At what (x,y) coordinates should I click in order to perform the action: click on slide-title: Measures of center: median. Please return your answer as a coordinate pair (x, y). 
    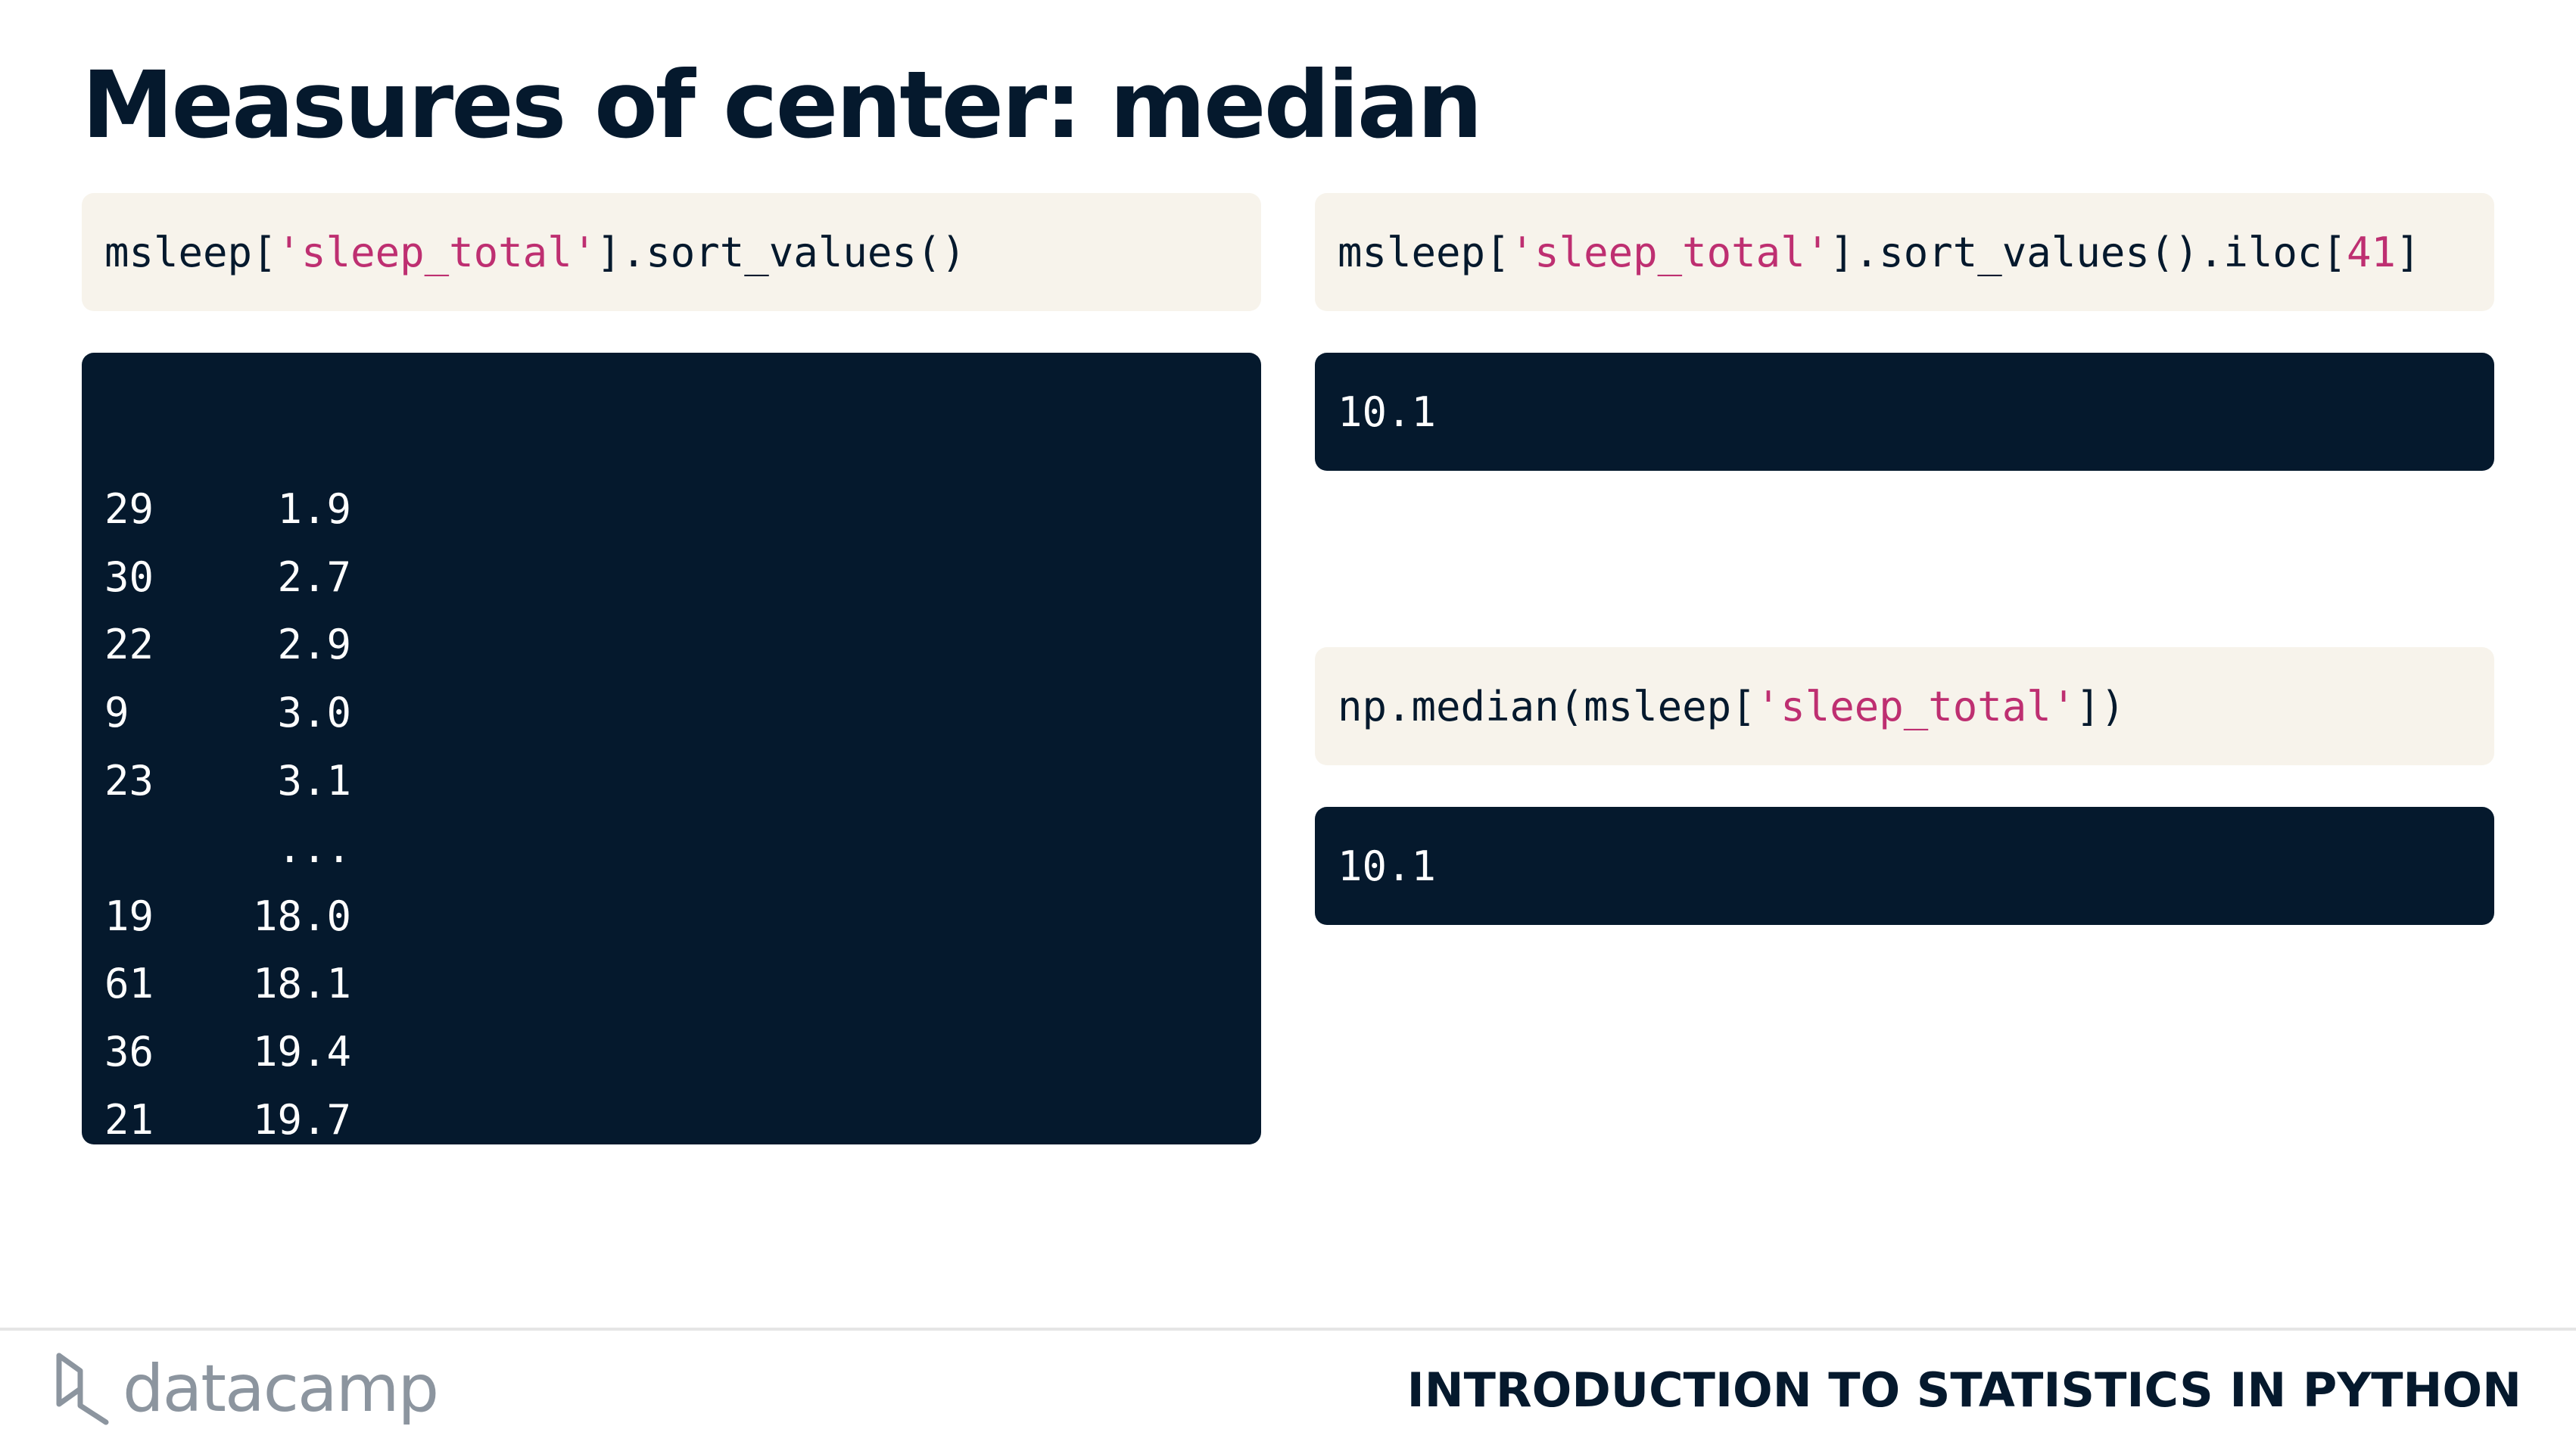
    Looking at the image, I should click on (782, 105).